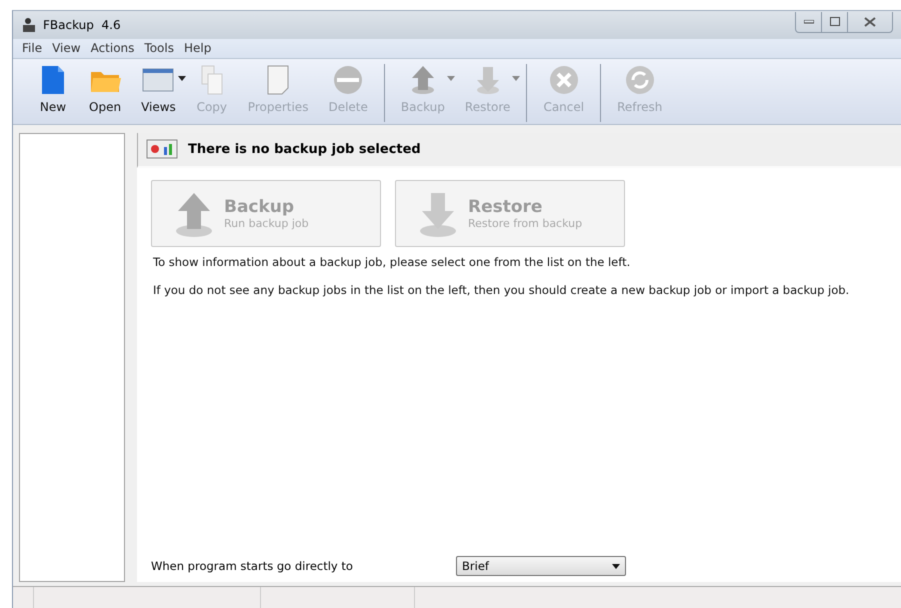  What do you see at coordinates (53, 93) in the screenshot?
I see `toolbar-button: New` at bounding box center [53, 93].